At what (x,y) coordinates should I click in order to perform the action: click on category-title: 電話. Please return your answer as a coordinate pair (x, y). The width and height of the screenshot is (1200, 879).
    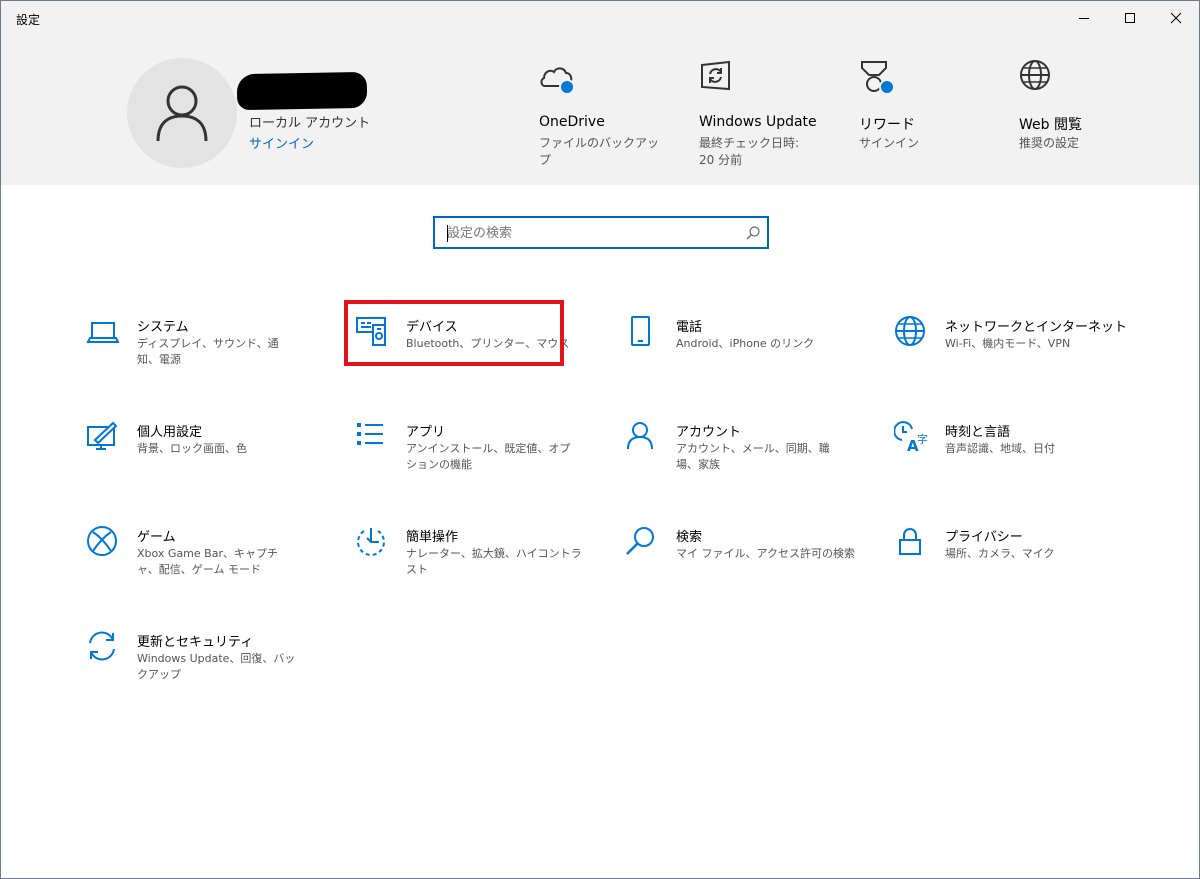
    Looking at the image, I should click on (689, 327).